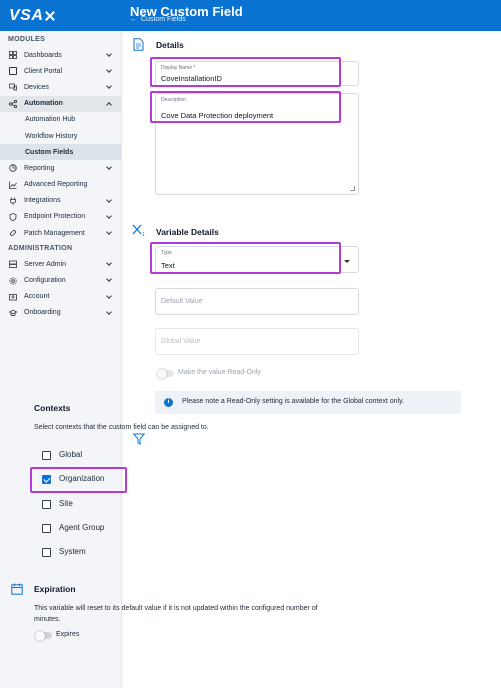  What do you see at coordinates (66, 503) in the screenshot?
I see `checkbox-site-label: Site` at bounding box center [66, 503].